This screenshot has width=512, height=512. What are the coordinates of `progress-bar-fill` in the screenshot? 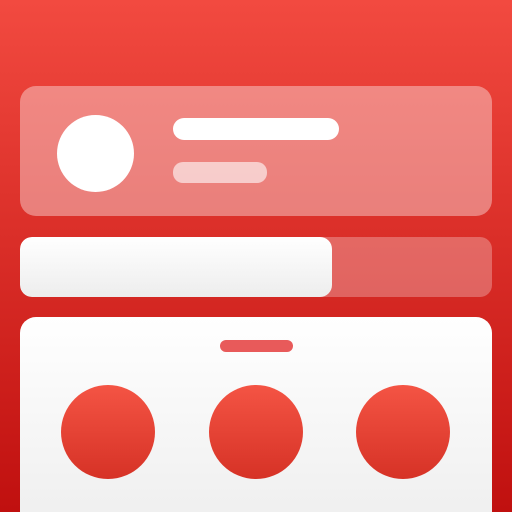 It's located at (176, 267).